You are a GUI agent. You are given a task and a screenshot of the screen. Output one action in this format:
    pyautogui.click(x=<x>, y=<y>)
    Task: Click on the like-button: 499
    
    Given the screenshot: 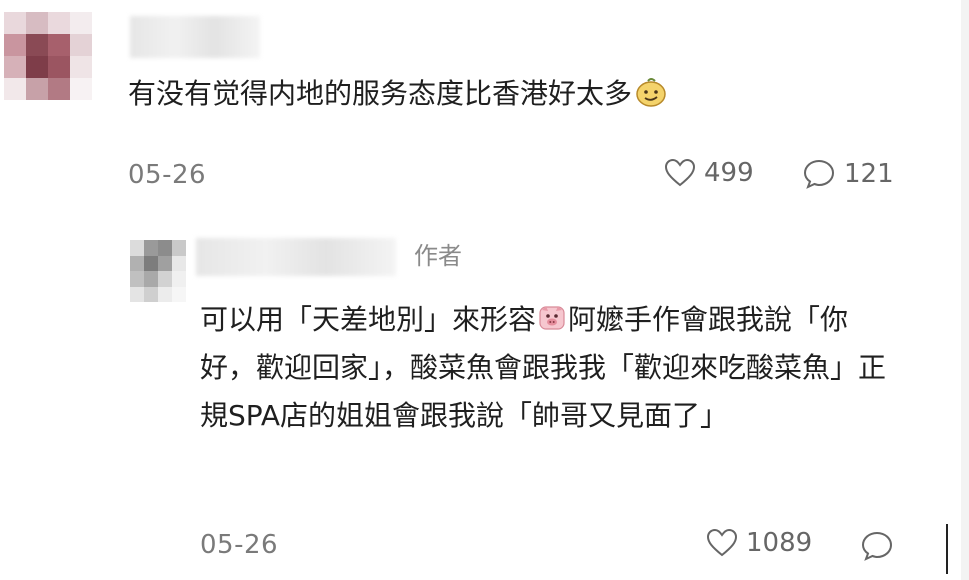 What is the action you would take?
    pyautogui.click(x=709, y=173)
    